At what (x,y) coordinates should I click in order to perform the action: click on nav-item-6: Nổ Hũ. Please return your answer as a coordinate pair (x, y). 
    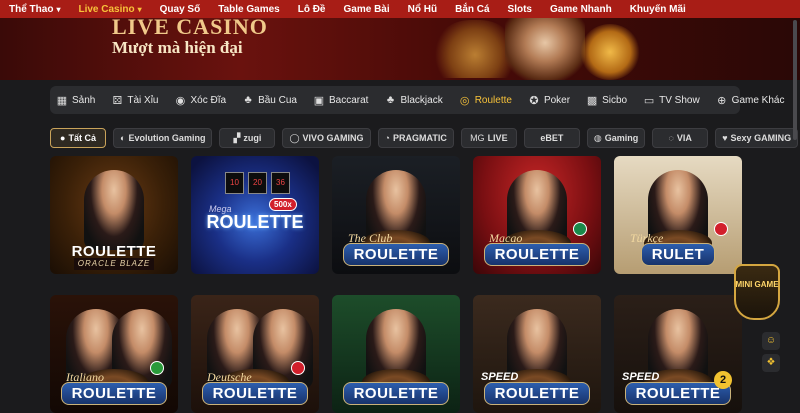
    Looking at the image, I should click on (422, 9).